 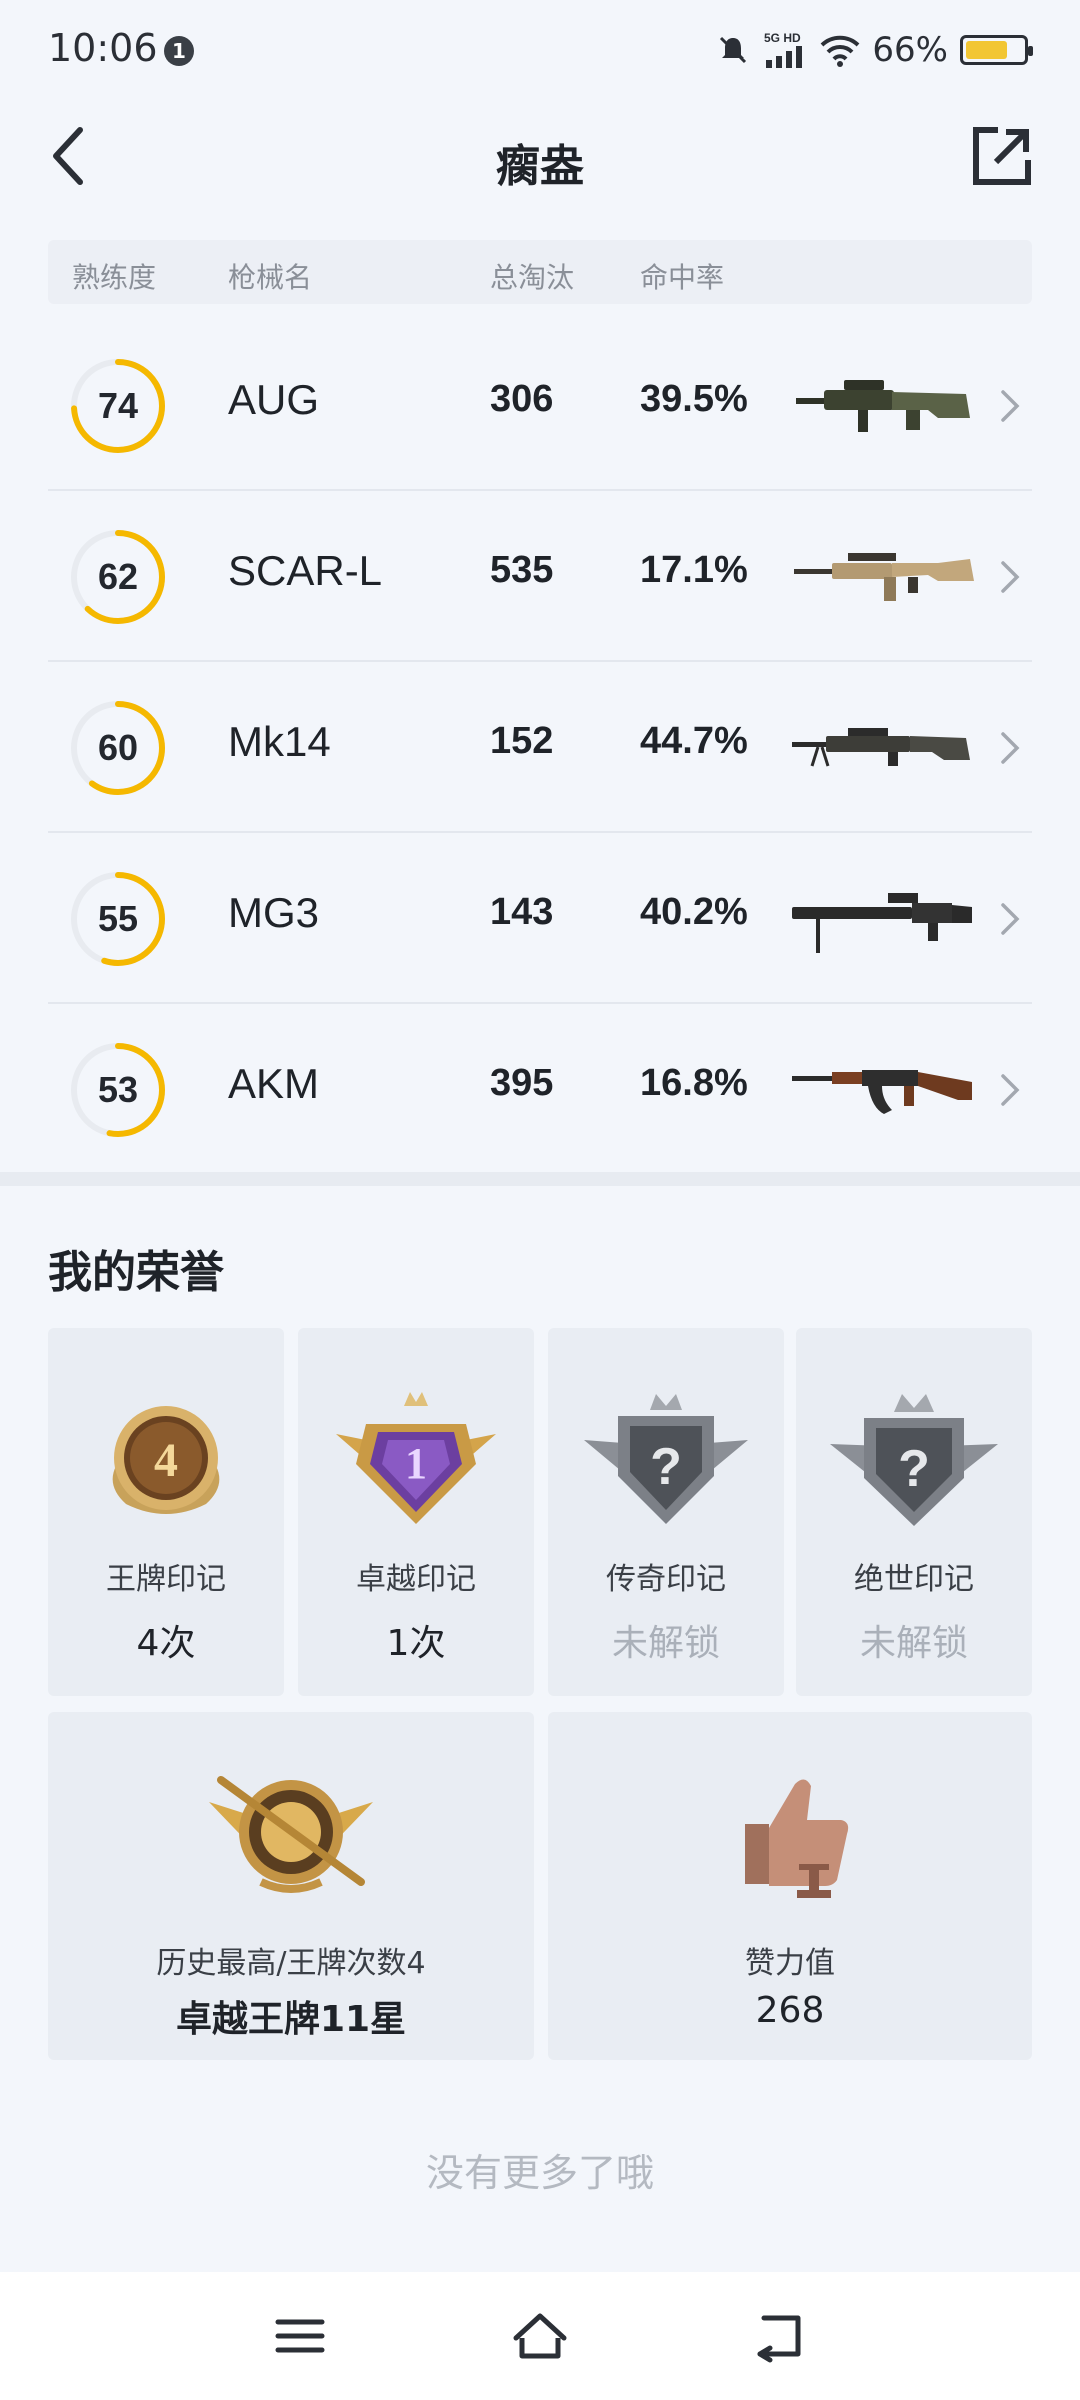 I want to click on weapon-kills: 143, so click(x=522, y=912).